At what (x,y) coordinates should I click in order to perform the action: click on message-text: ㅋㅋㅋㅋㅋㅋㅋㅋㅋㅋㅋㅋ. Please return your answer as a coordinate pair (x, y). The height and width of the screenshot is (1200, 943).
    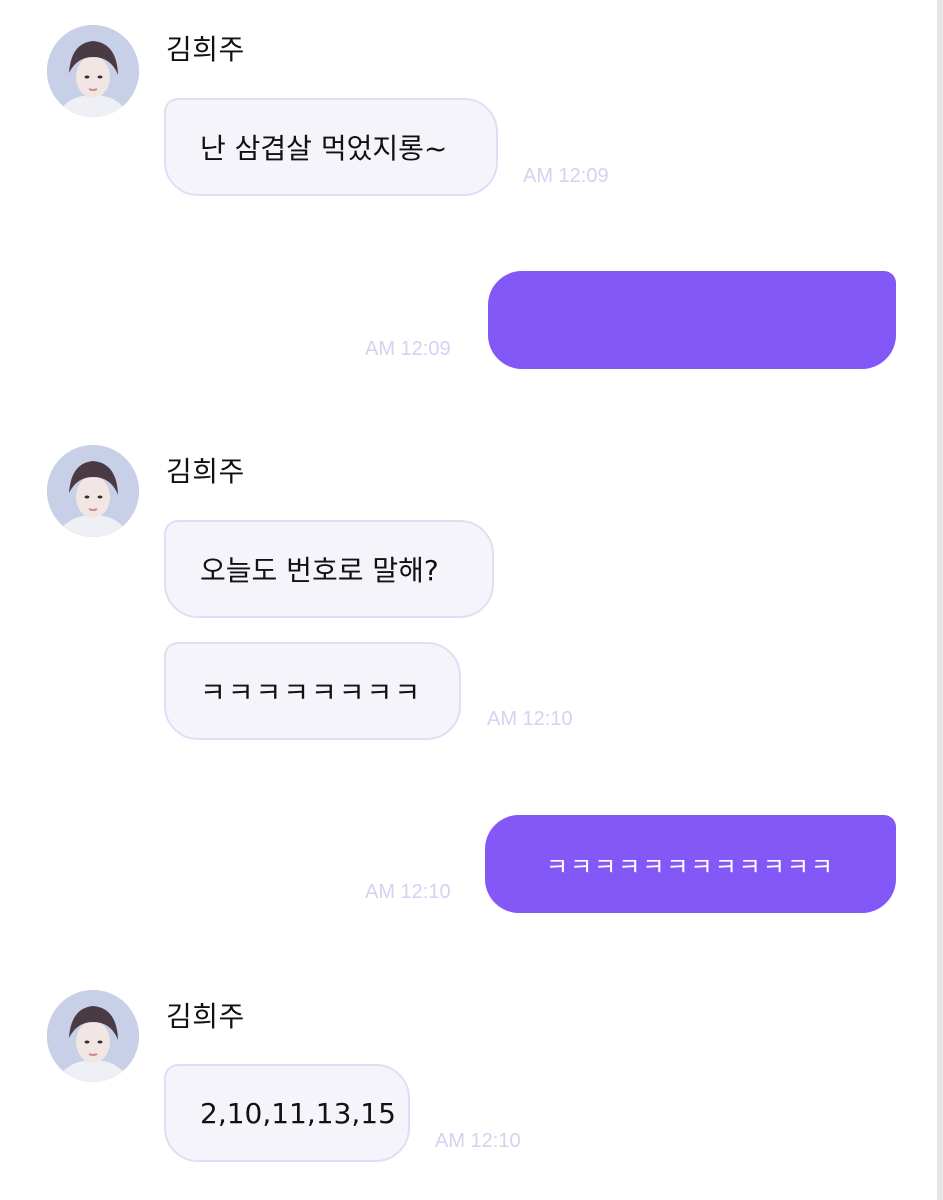
    Looking at the image, I should click on (690, 866).